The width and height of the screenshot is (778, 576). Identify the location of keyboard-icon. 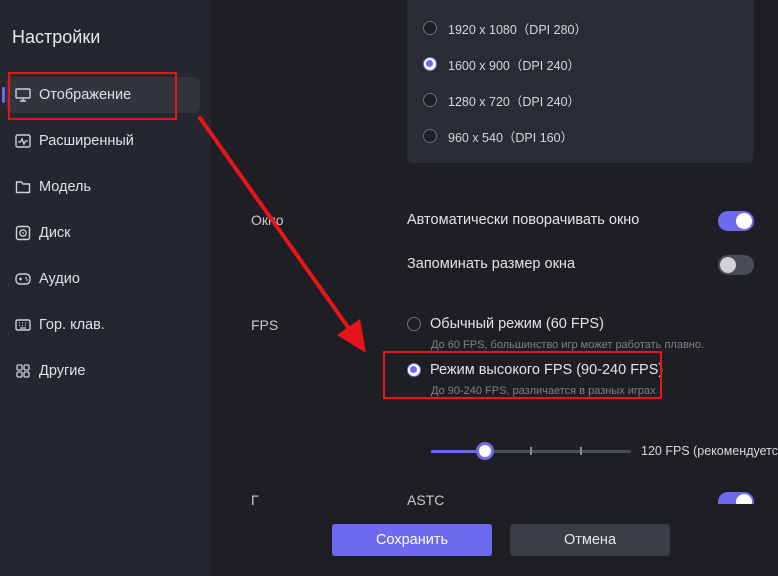
(23, 325).